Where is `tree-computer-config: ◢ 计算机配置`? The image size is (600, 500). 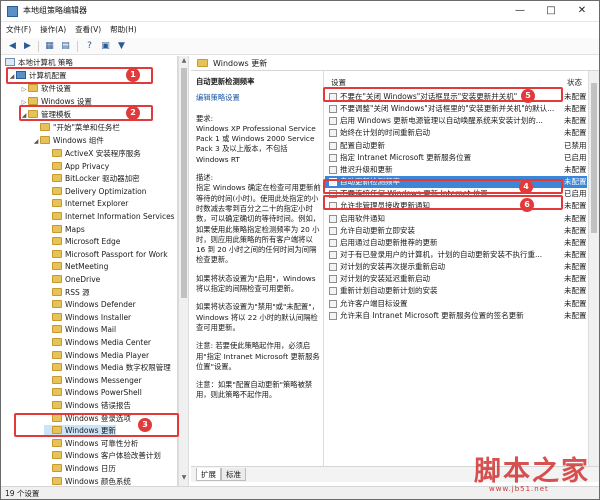
tree-computer-config: ◢ 计算机配置 is located at coordinates (37, 76).